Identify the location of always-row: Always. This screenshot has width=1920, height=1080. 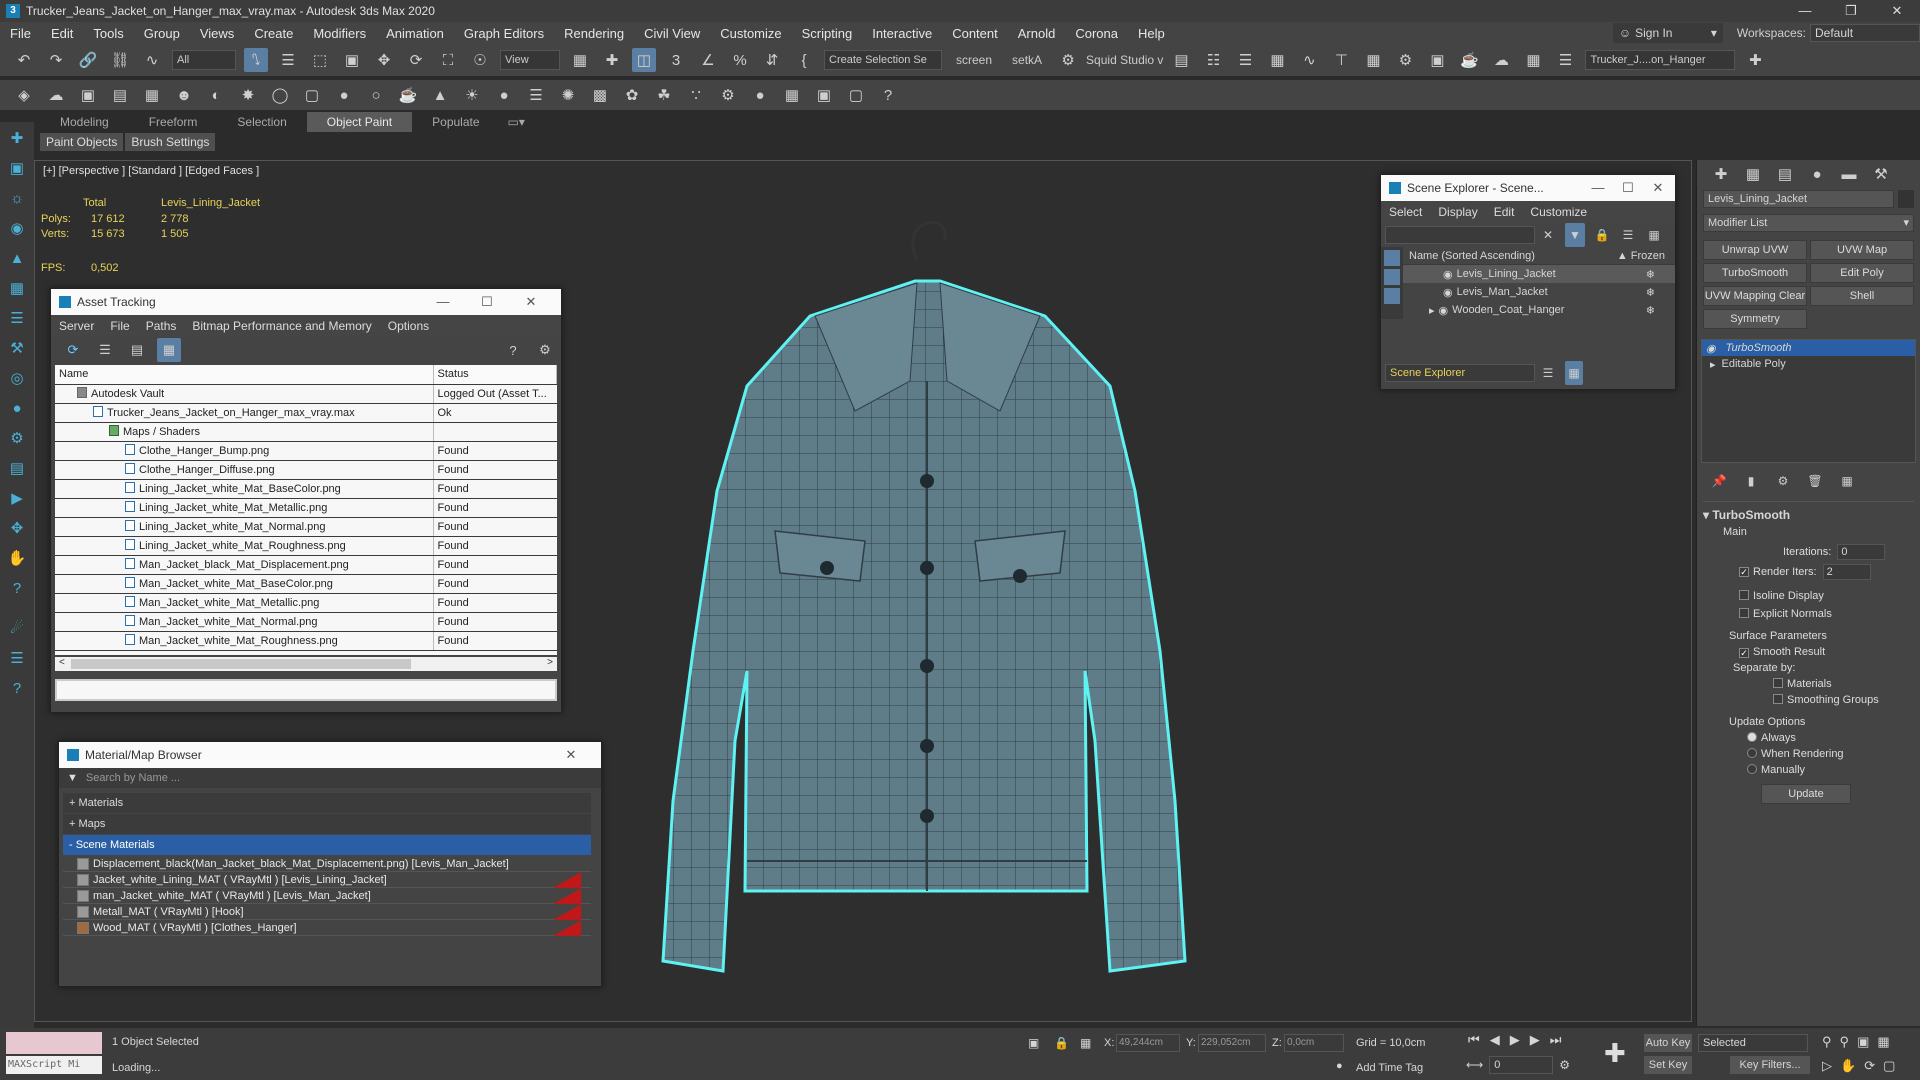
(1808, 738).